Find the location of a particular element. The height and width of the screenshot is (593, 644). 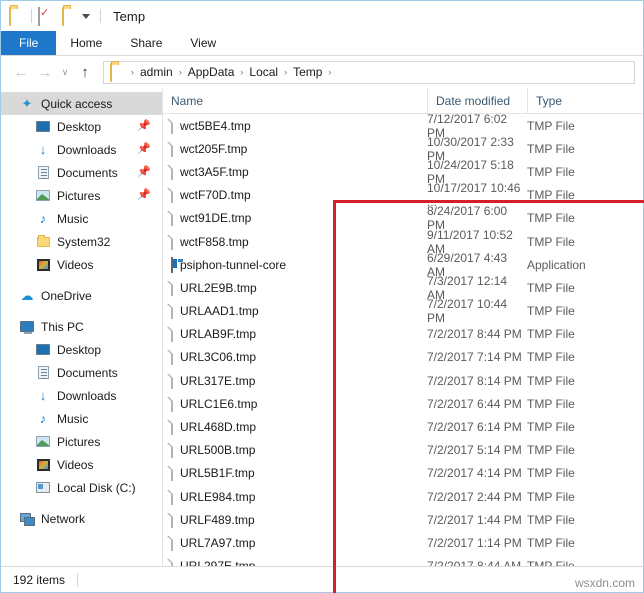

sidebar-item-downloads: ↓ Downloads 📌 is located at coordinates (81, 149).